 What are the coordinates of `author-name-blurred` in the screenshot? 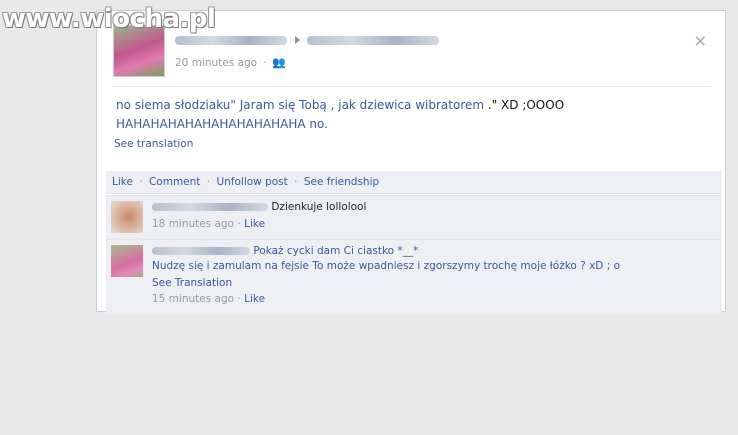 It's located at (231, 40).